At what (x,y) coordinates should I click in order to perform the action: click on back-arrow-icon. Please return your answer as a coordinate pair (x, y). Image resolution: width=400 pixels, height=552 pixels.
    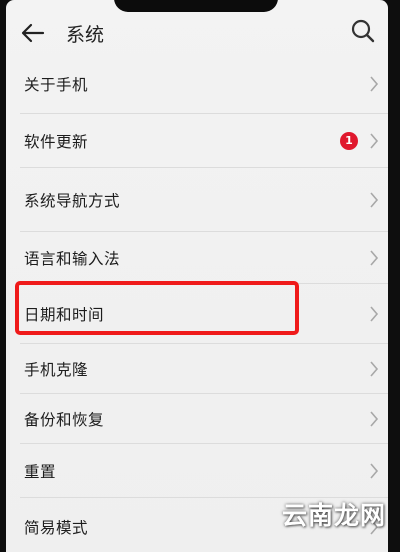
    Looking at the image, I should click on (33, 33).